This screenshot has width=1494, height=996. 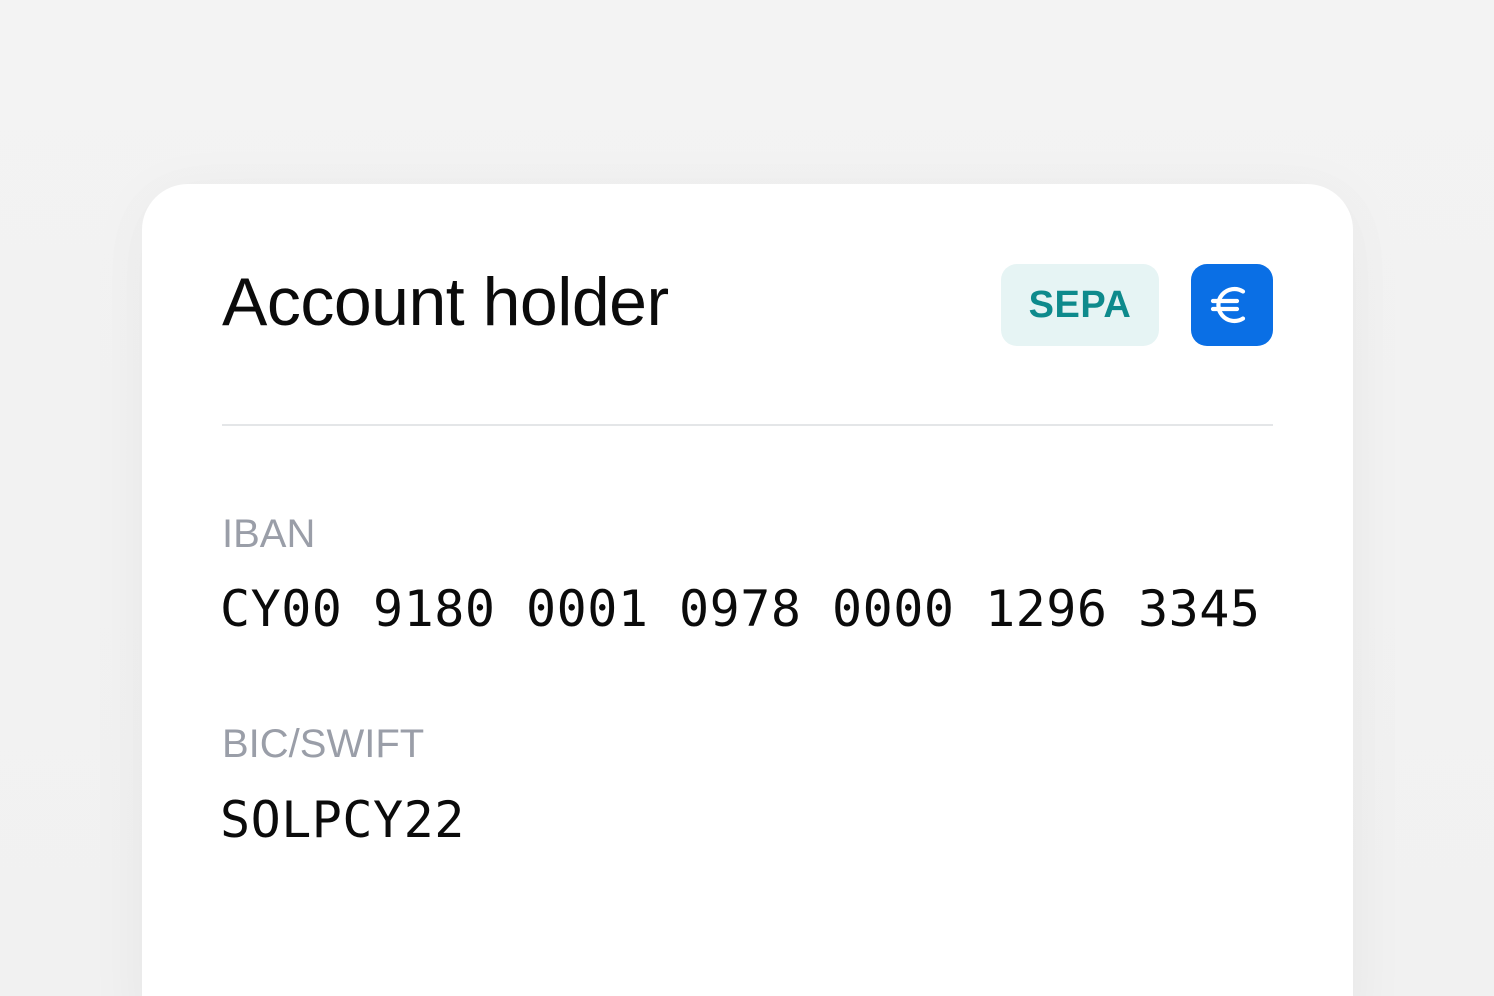 I want to click on bic-swift-label: BIC/SWIFT, so click(x=323, y=744).